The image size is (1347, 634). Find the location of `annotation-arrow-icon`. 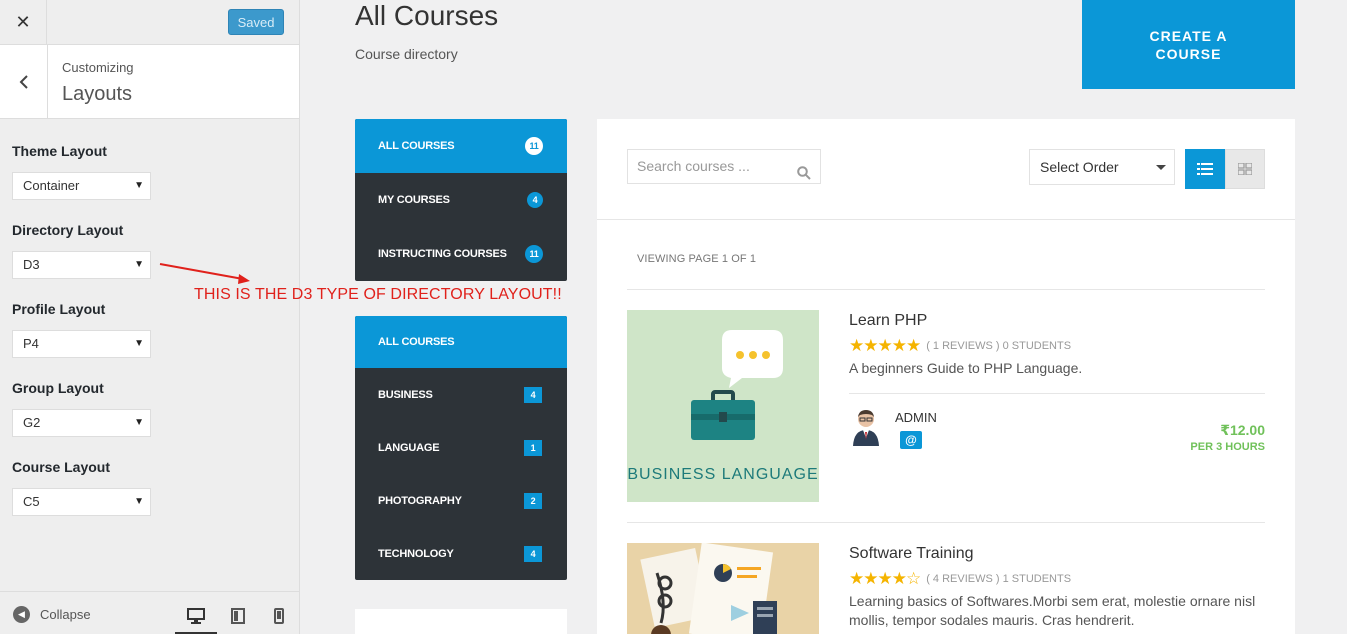

annotation-arrow-icon is located at coordinates (204, 273).